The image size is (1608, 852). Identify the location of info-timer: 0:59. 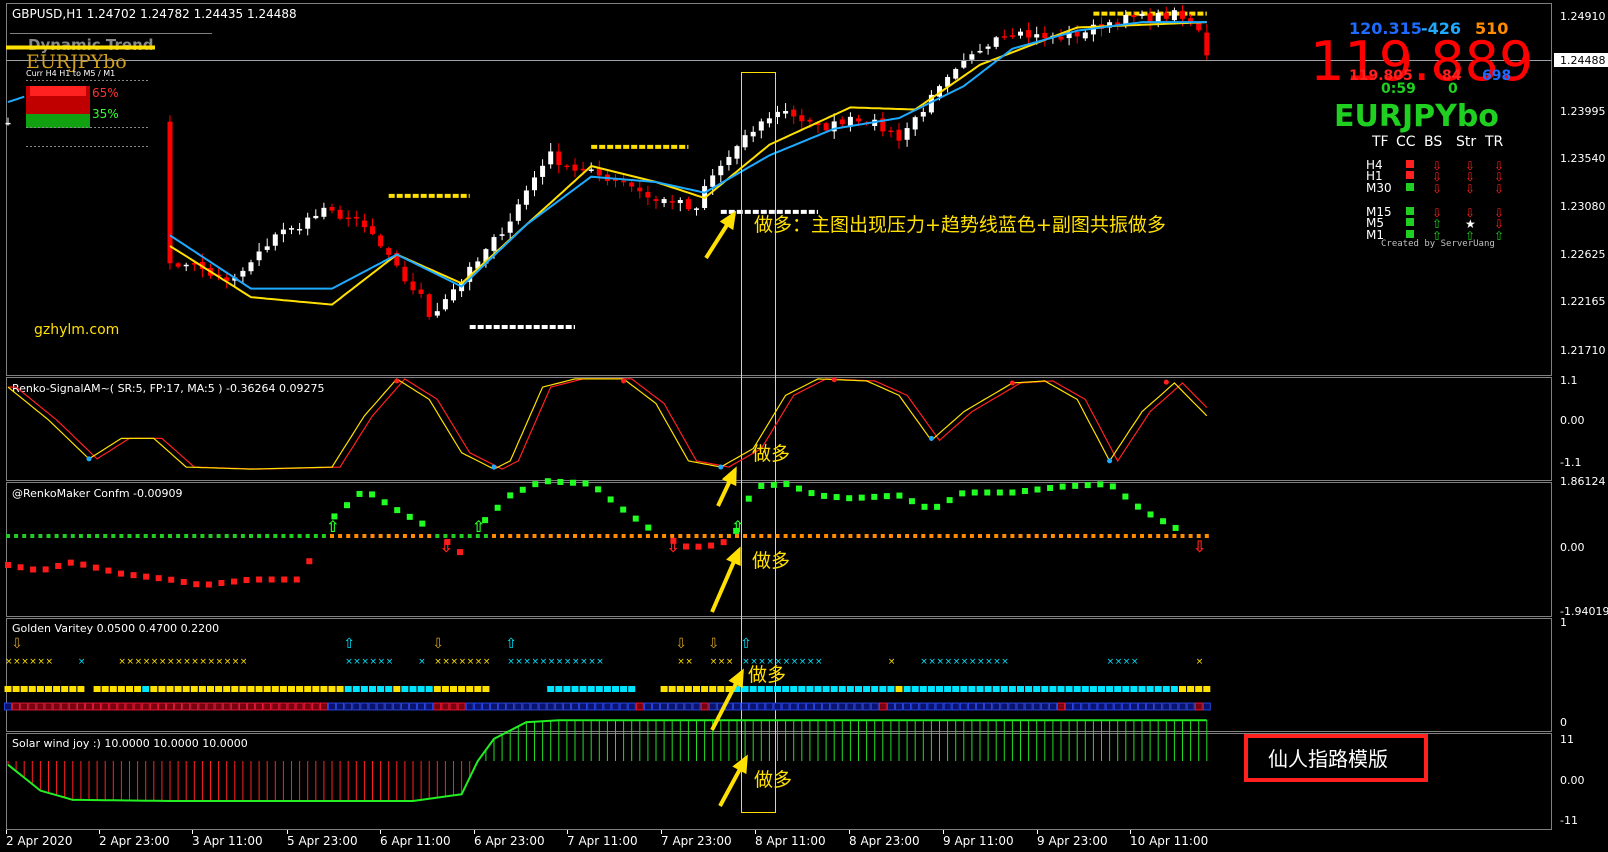
(1398, 89).